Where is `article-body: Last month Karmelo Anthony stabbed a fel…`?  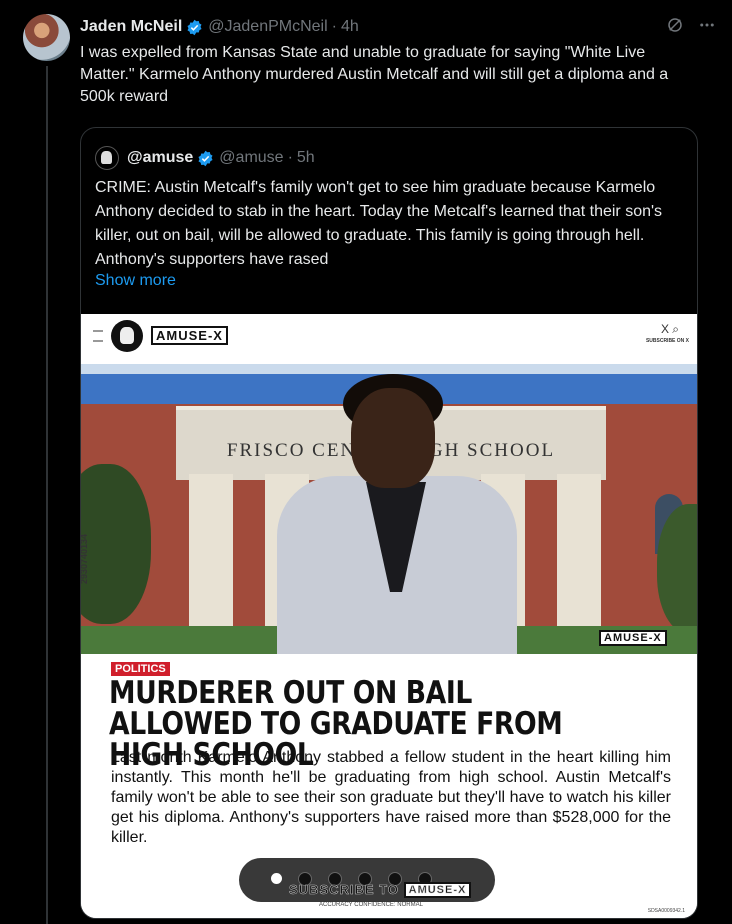
article-body: Last month Karmelo Anthony stabbed a fel… is located at coordinates (391, 797).